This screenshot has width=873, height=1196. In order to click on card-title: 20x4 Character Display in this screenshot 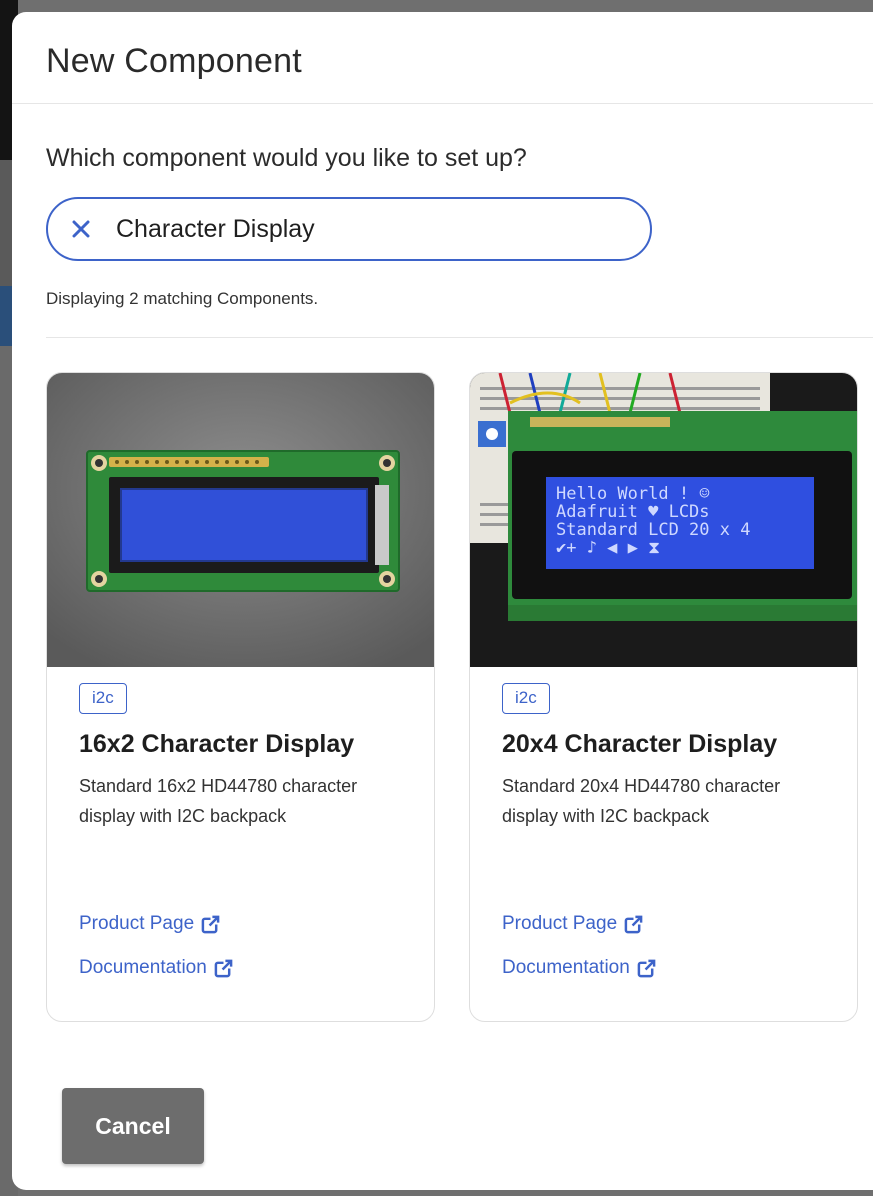, I will do `click(640, 744)`.